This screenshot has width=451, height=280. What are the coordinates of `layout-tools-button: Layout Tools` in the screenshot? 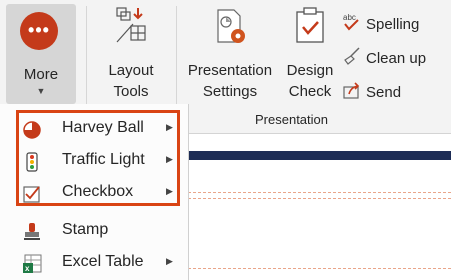 It's located at (131, 54).